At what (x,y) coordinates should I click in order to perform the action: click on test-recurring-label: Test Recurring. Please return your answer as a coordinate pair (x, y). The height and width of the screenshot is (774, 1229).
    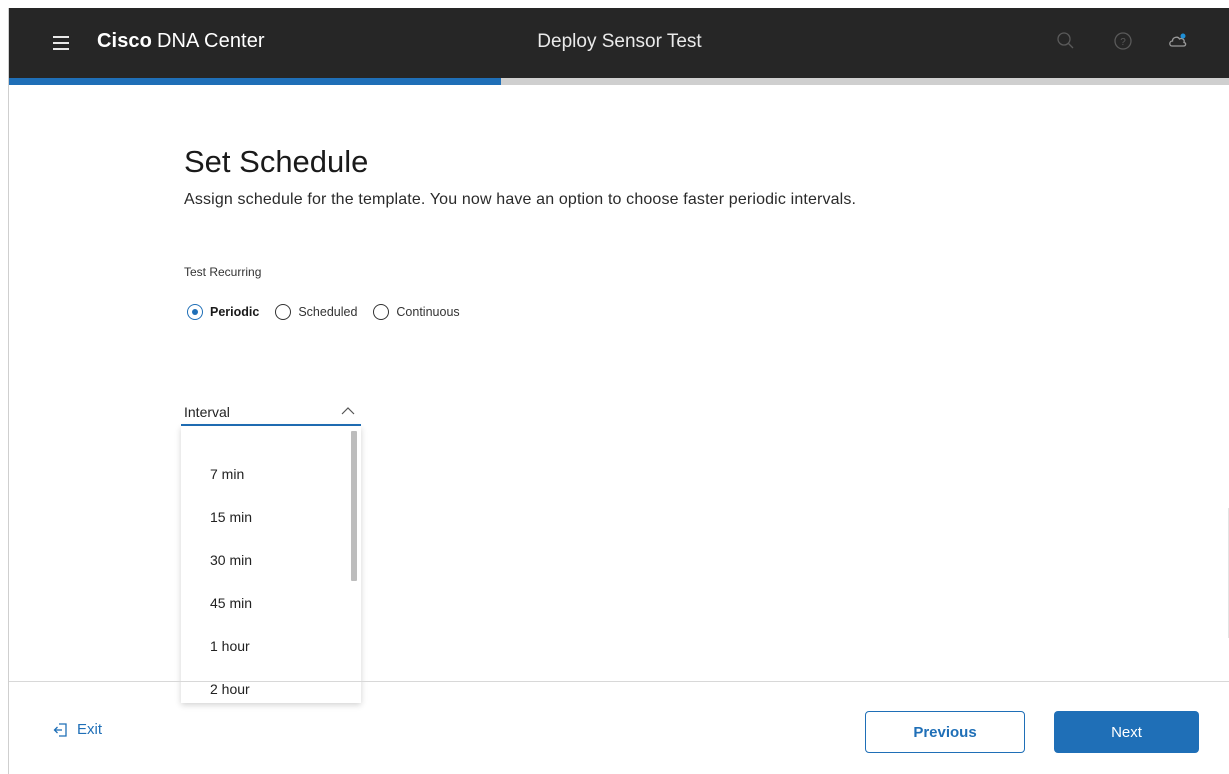
    Looking at the image, I should click on (223, 272).